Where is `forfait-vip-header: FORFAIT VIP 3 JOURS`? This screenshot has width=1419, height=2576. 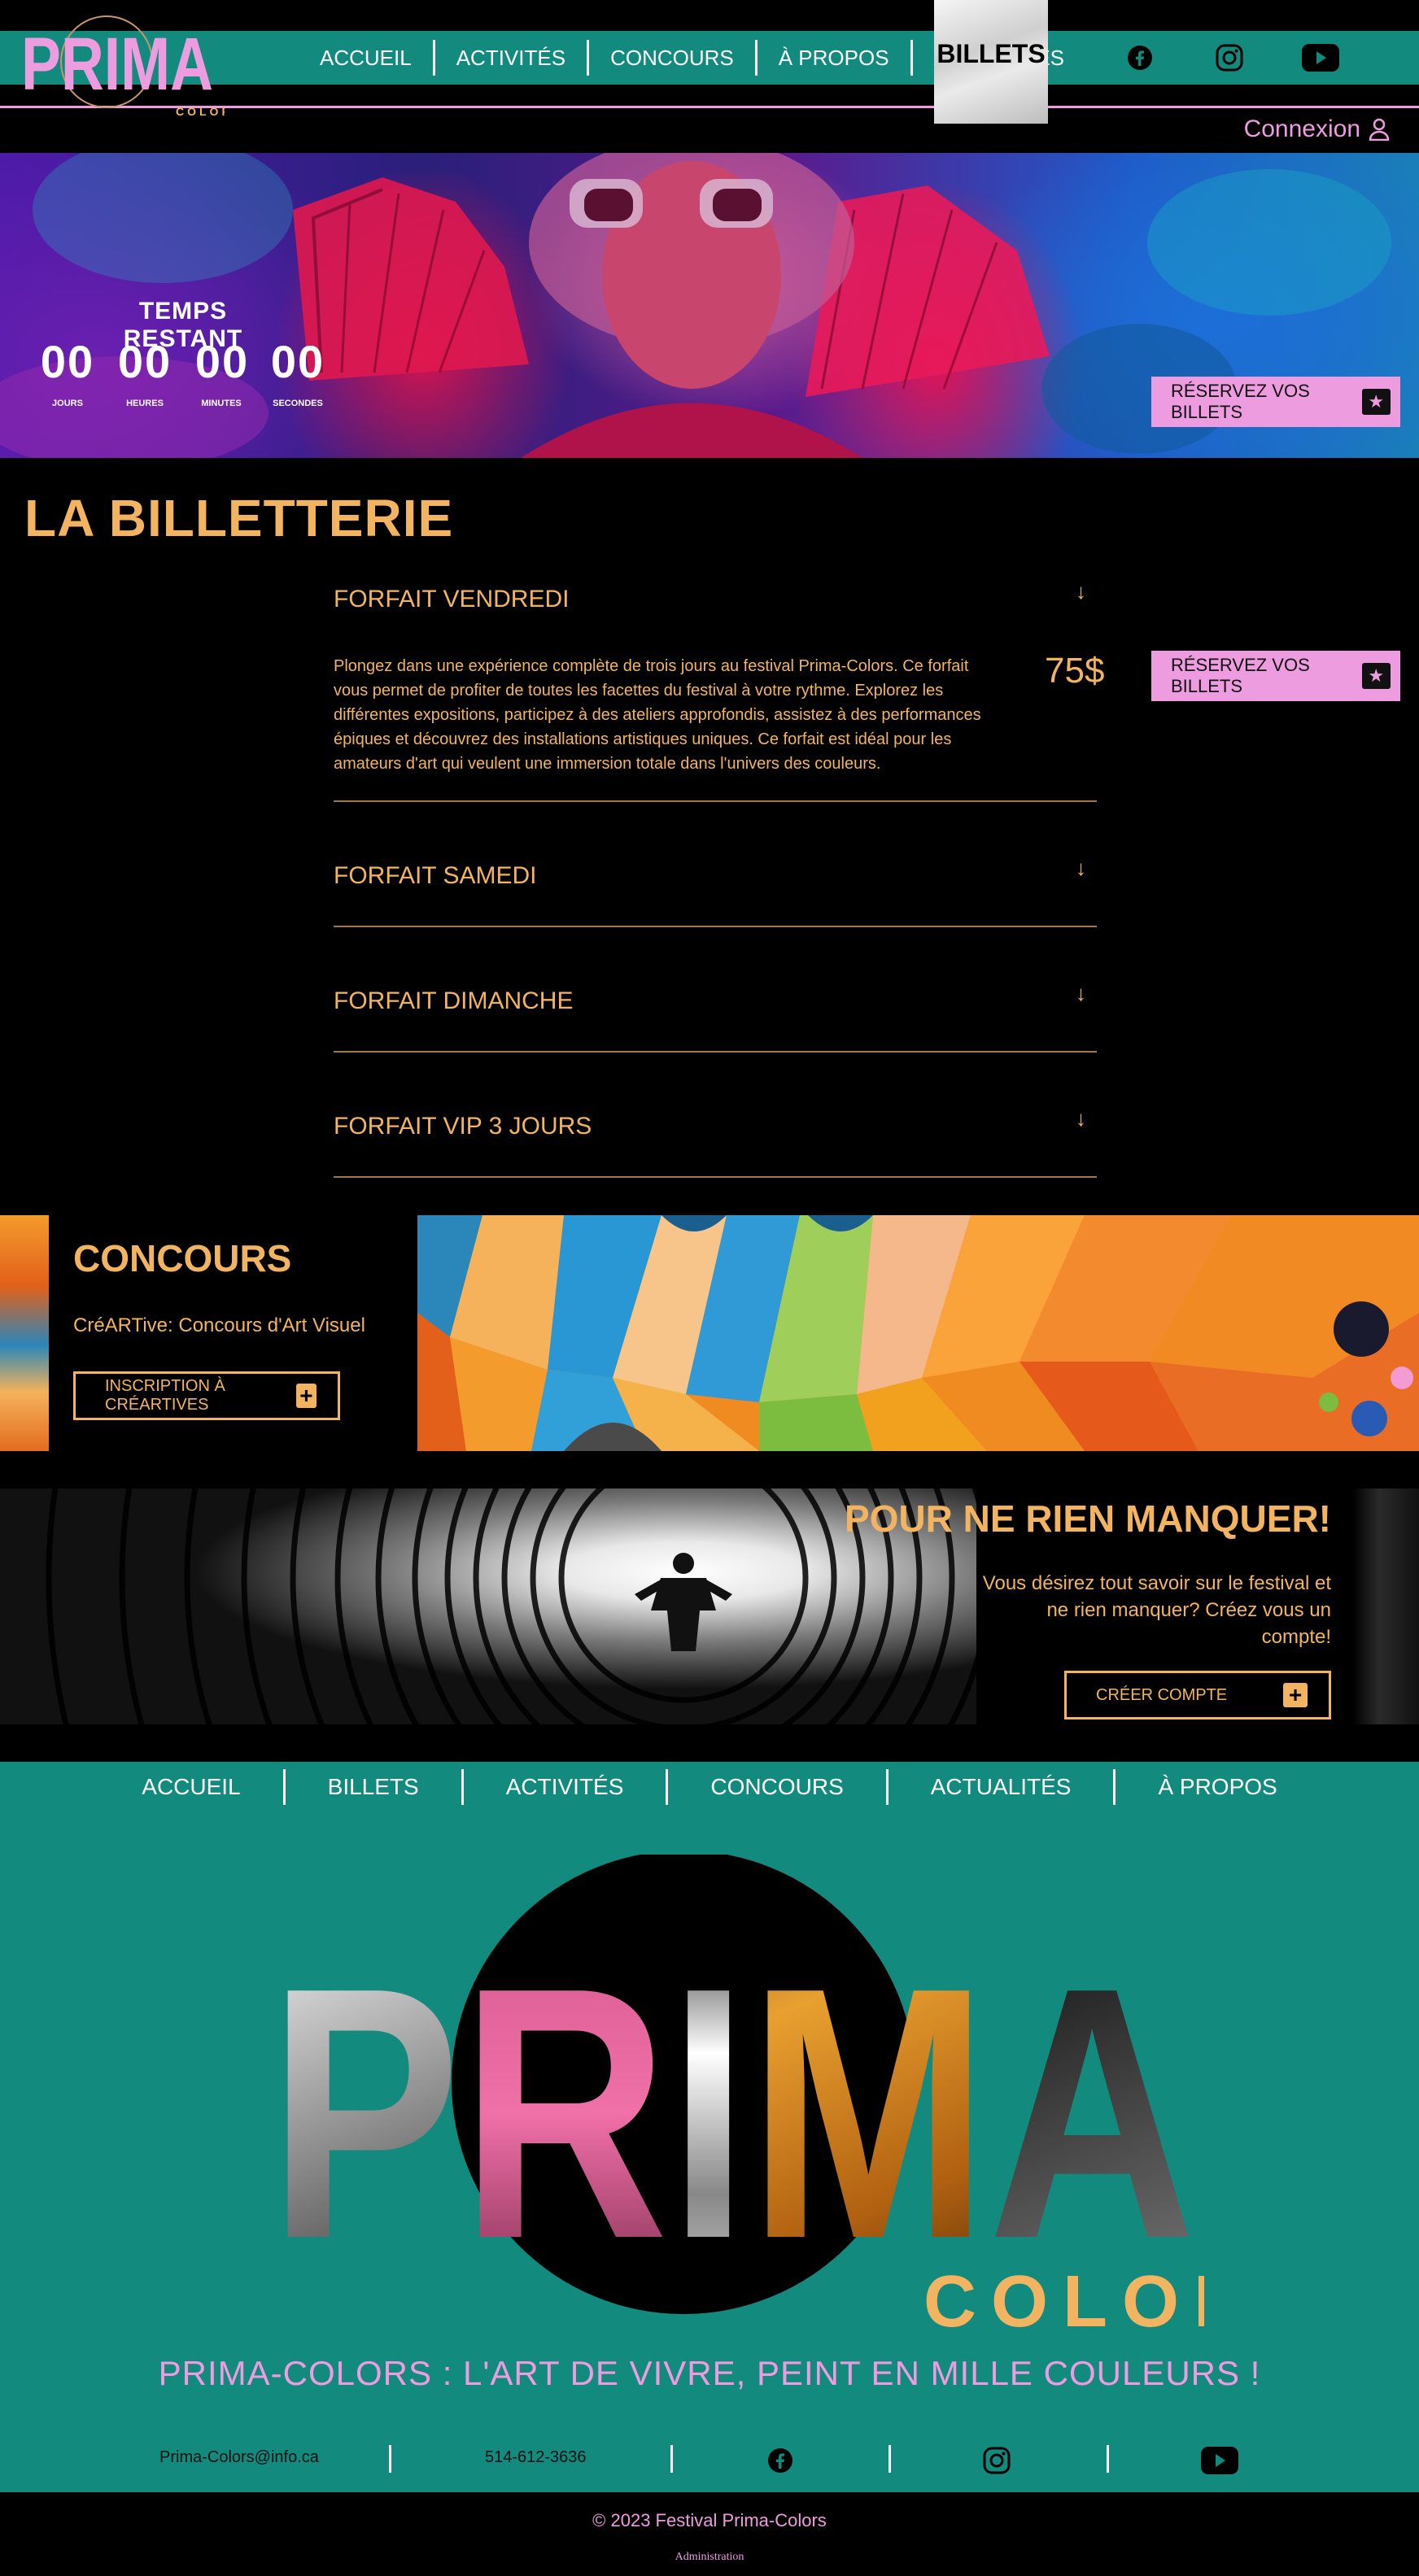 forfait-vip-header: FORFAIT VIP 3 JOURS is located at coordinates (463, 1126).